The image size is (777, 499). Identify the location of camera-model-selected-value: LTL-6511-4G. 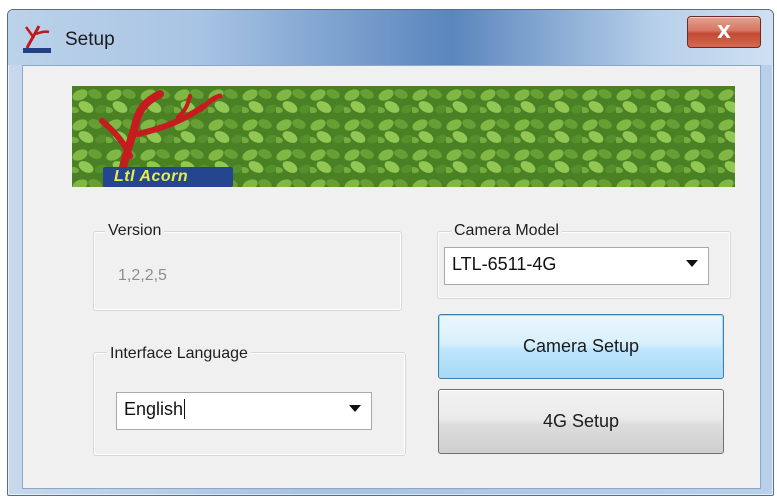
(504, 264).